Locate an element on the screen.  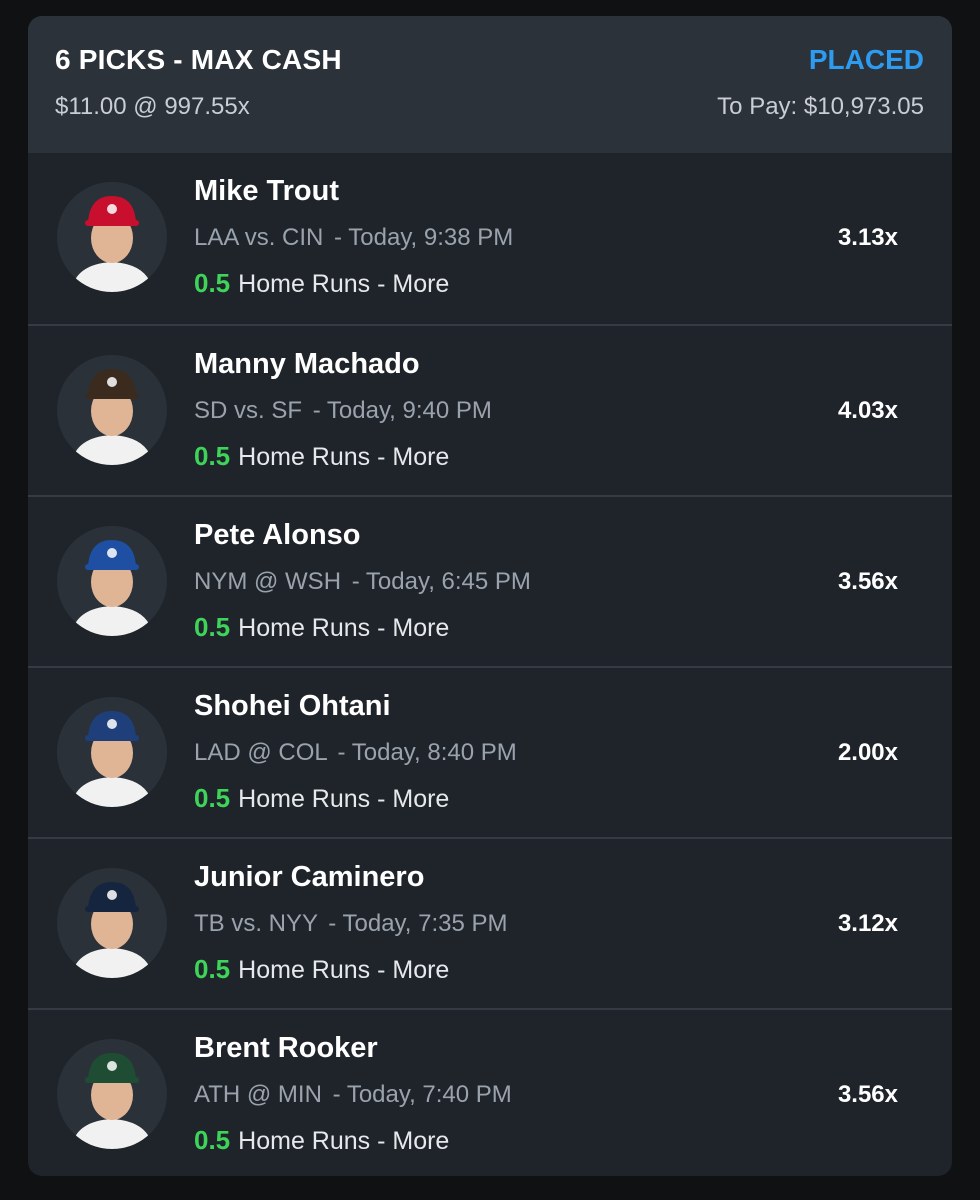
entry-title: 6 PICKS - MAX CASH is located at coordinates (198, 59).